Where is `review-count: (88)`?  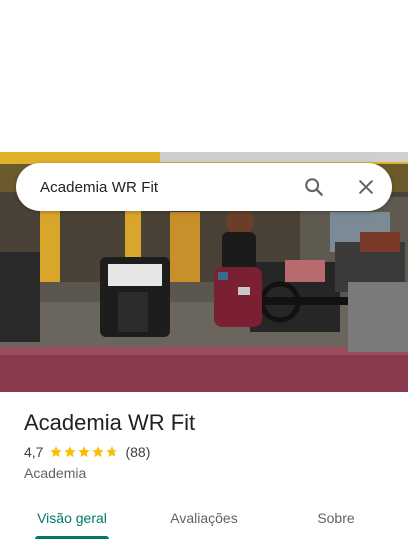 review-count: (88) is located at coordinates (137, 452).